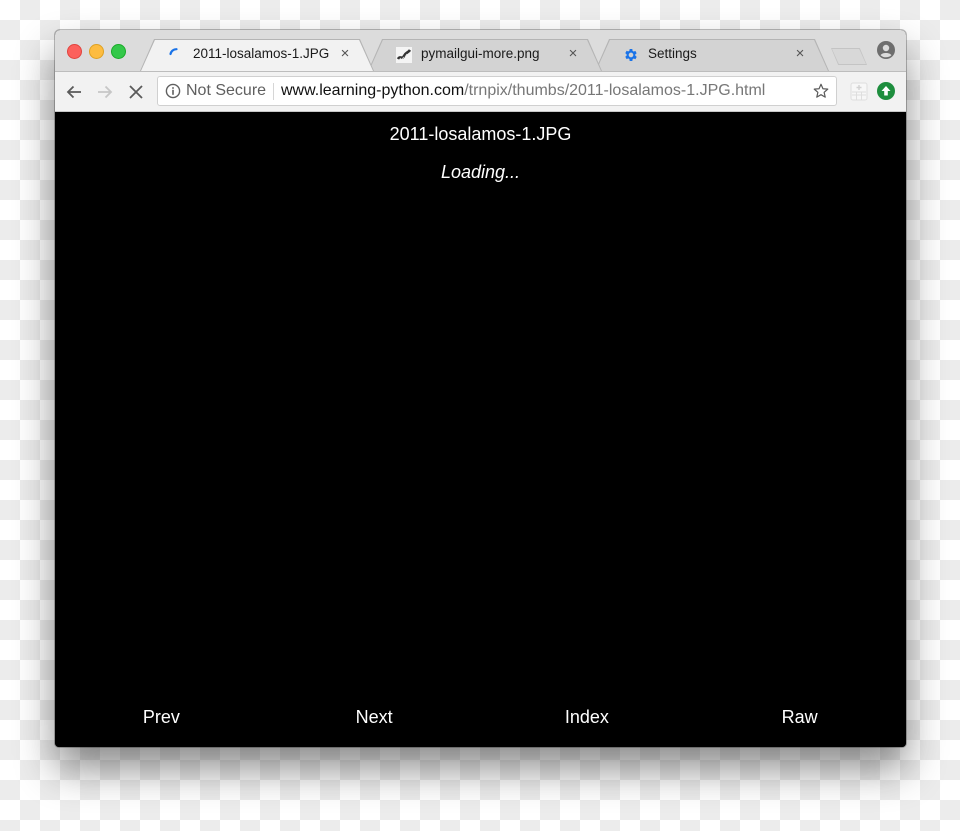  I want to click on raw-link: Raw, so click(799, 719).